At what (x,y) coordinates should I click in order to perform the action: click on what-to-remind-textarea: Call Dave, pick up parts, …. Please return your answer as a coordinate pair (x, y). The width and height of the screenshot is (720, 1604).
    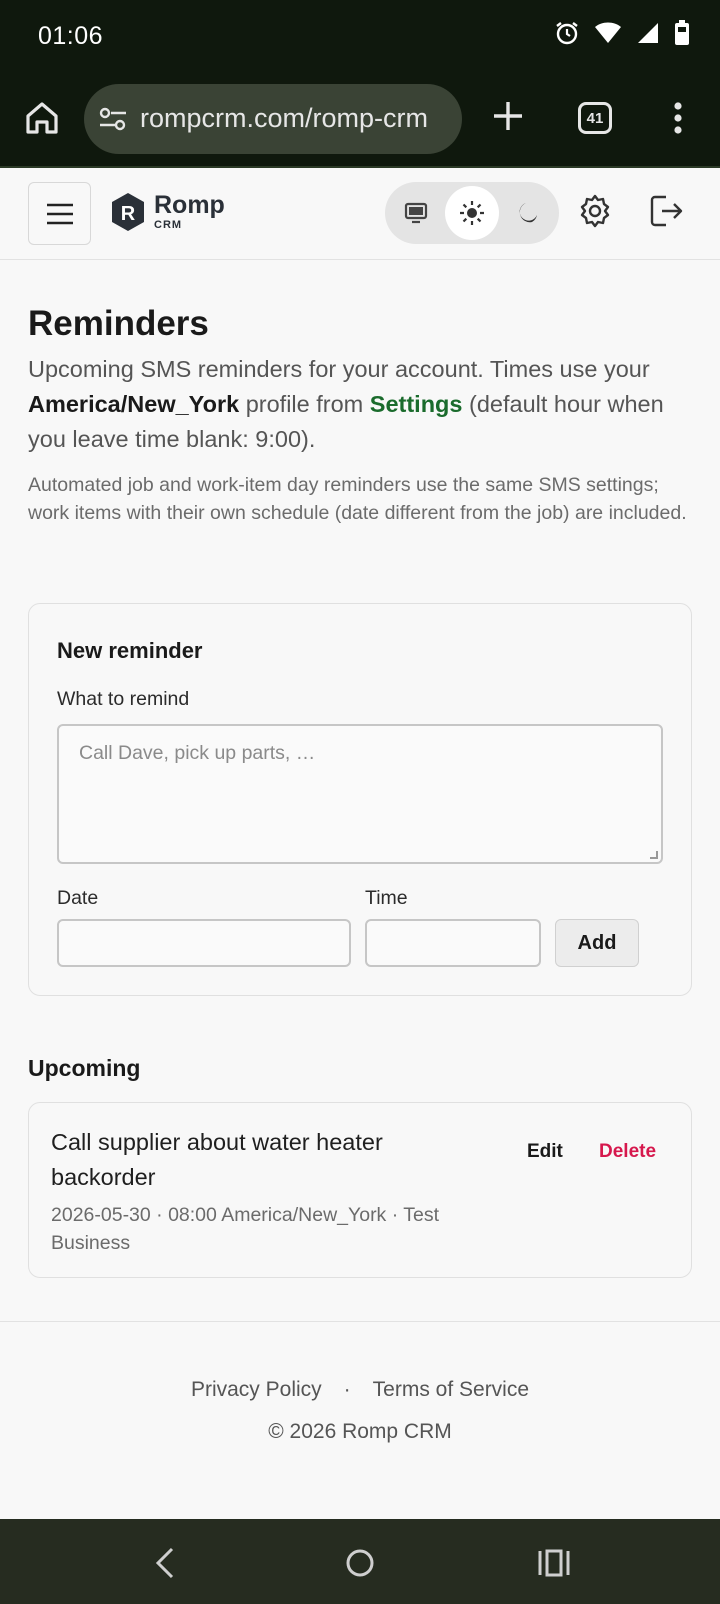
    Looking at the image, I should click on (360, 794).